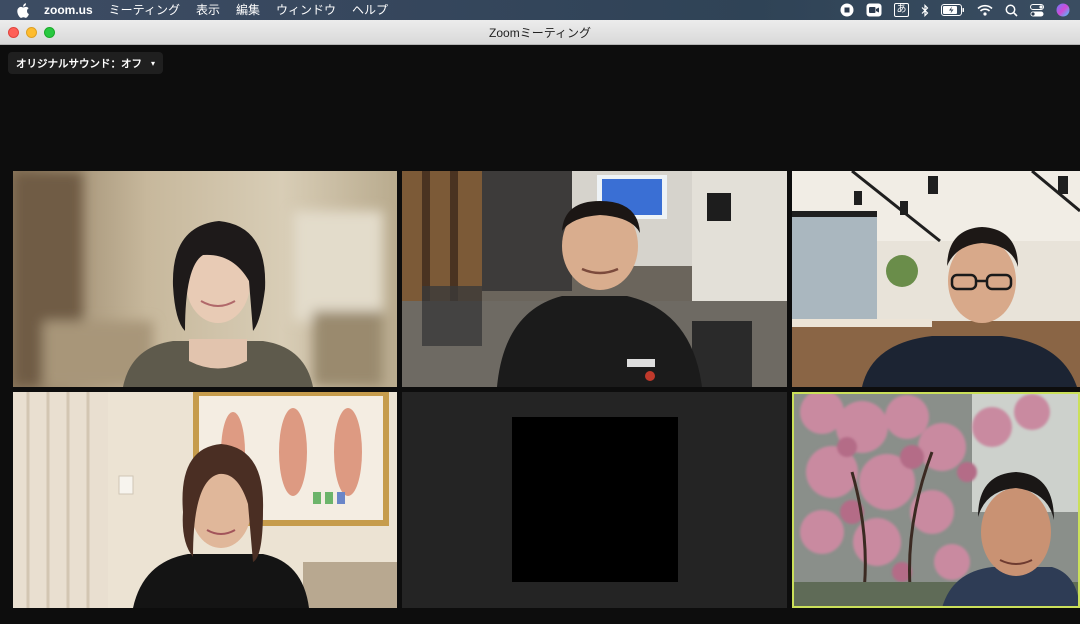 The height and width of the screenshot is (624, 1080). What do you see at coordinates (13, 32) in the screenshot?
I see `close-window-button` at bounding box center [13, 32].